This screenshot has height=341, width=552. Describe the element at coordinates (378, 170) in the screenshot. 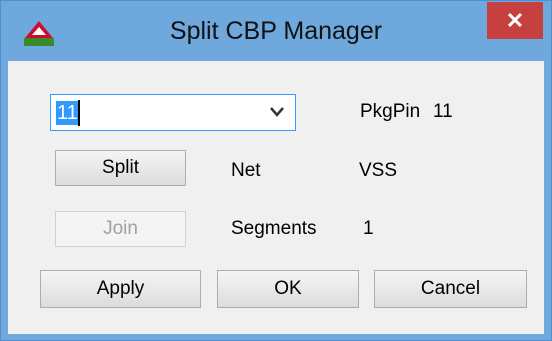

I see `net-value: VSS` at that location.